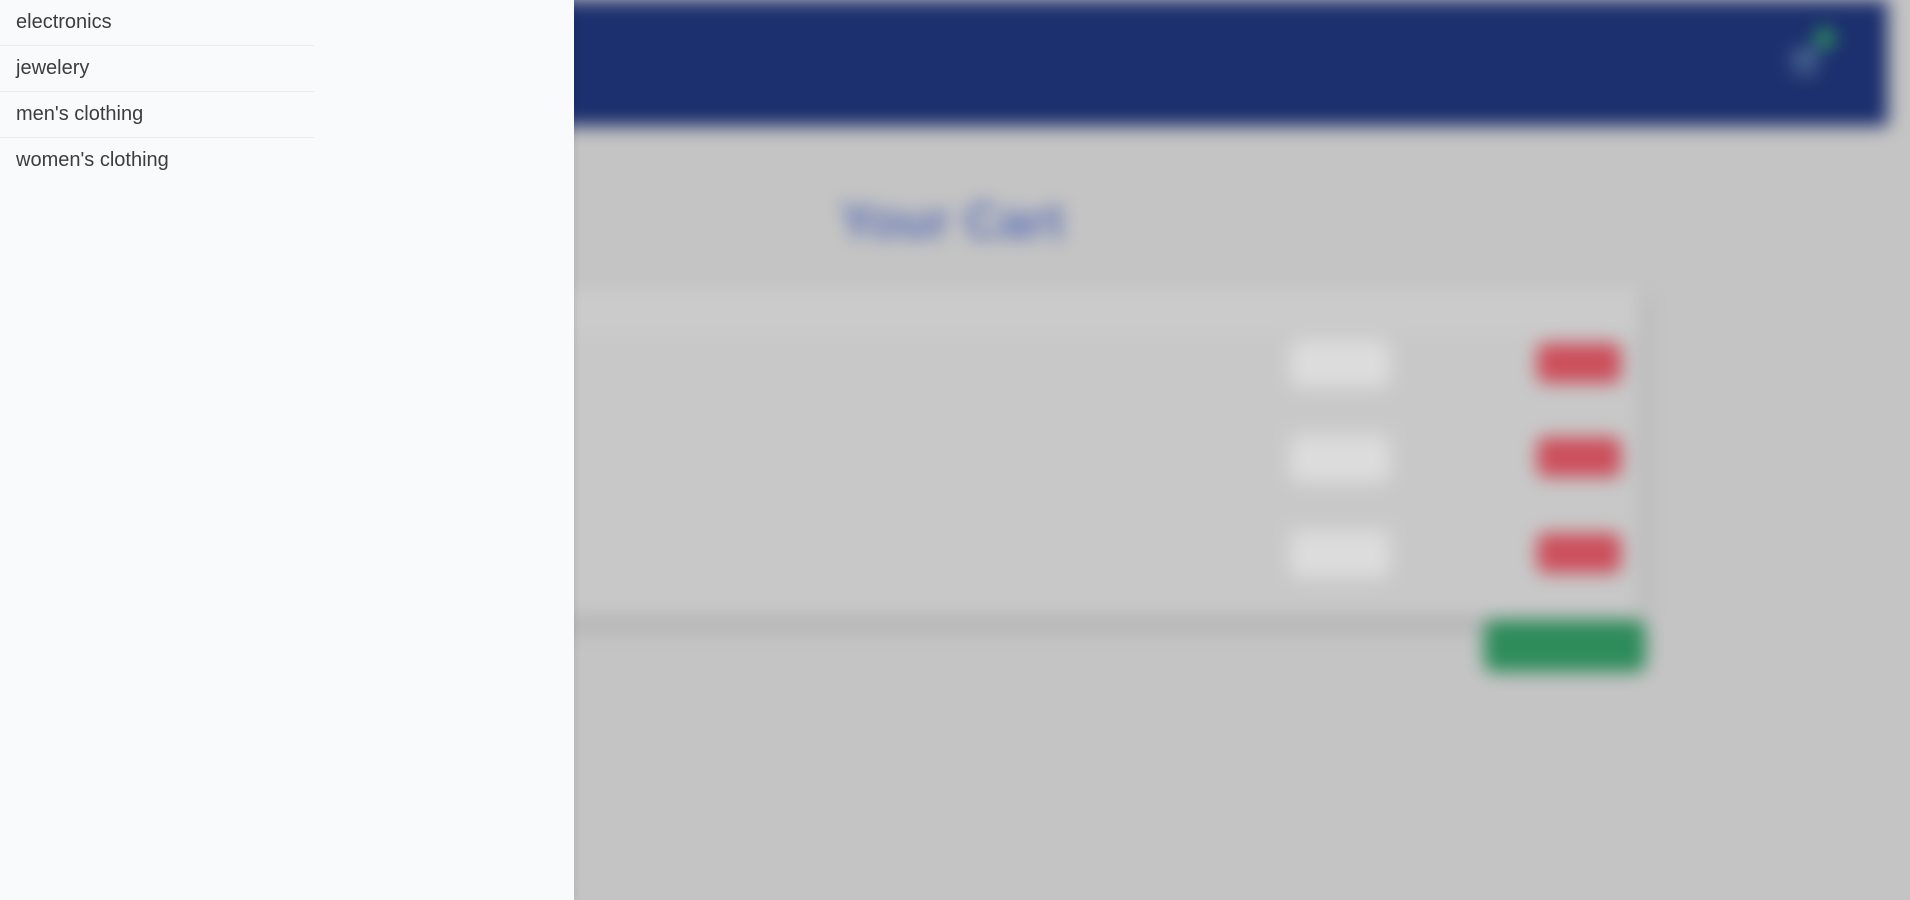  I want to click on sidebar-item-womens-clothing: women's clothing, so click(157, 160).